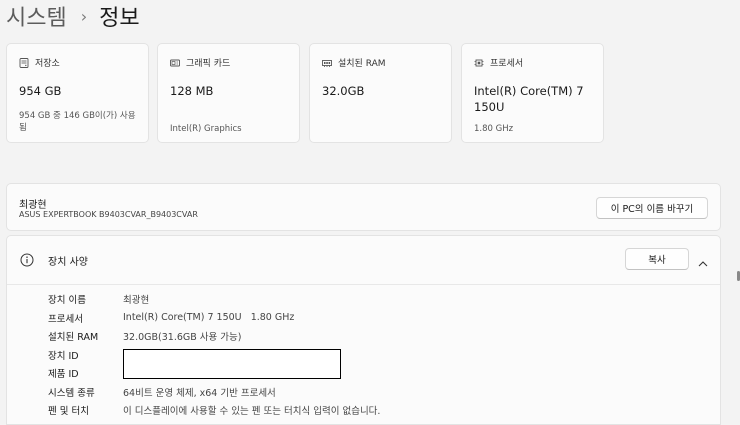 Image resolution: width=740 pixels, height=425 pixels. I want to click on spec-label: 프로세서, so click(65, 319).